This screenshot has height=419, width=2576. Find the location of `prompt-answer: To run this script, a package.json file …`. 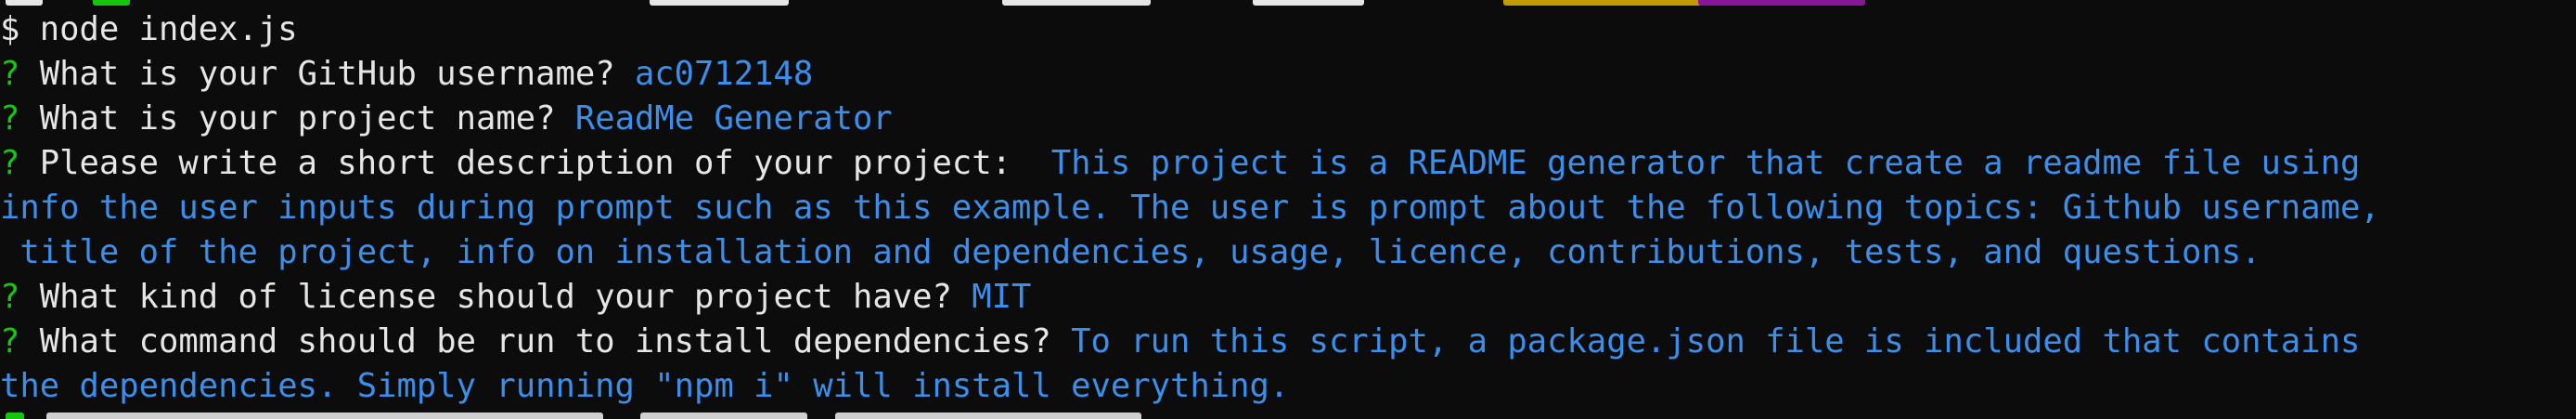

prompt-answer: To run this script, a package.json file … is located at coordinates (1716, 341).